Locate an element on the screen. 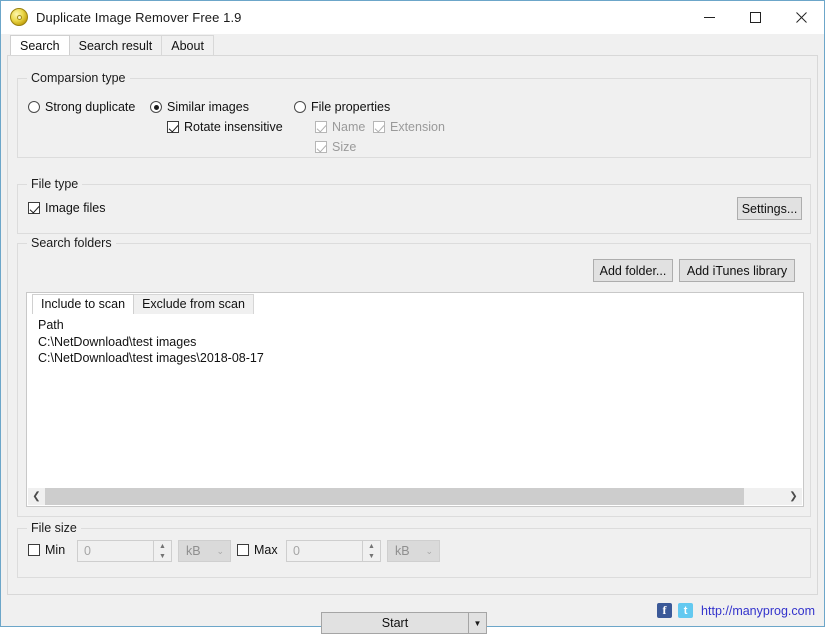 This screenshot has height=634, width=825. radio-file-properties-indicator is located at coordinates (300, 107).